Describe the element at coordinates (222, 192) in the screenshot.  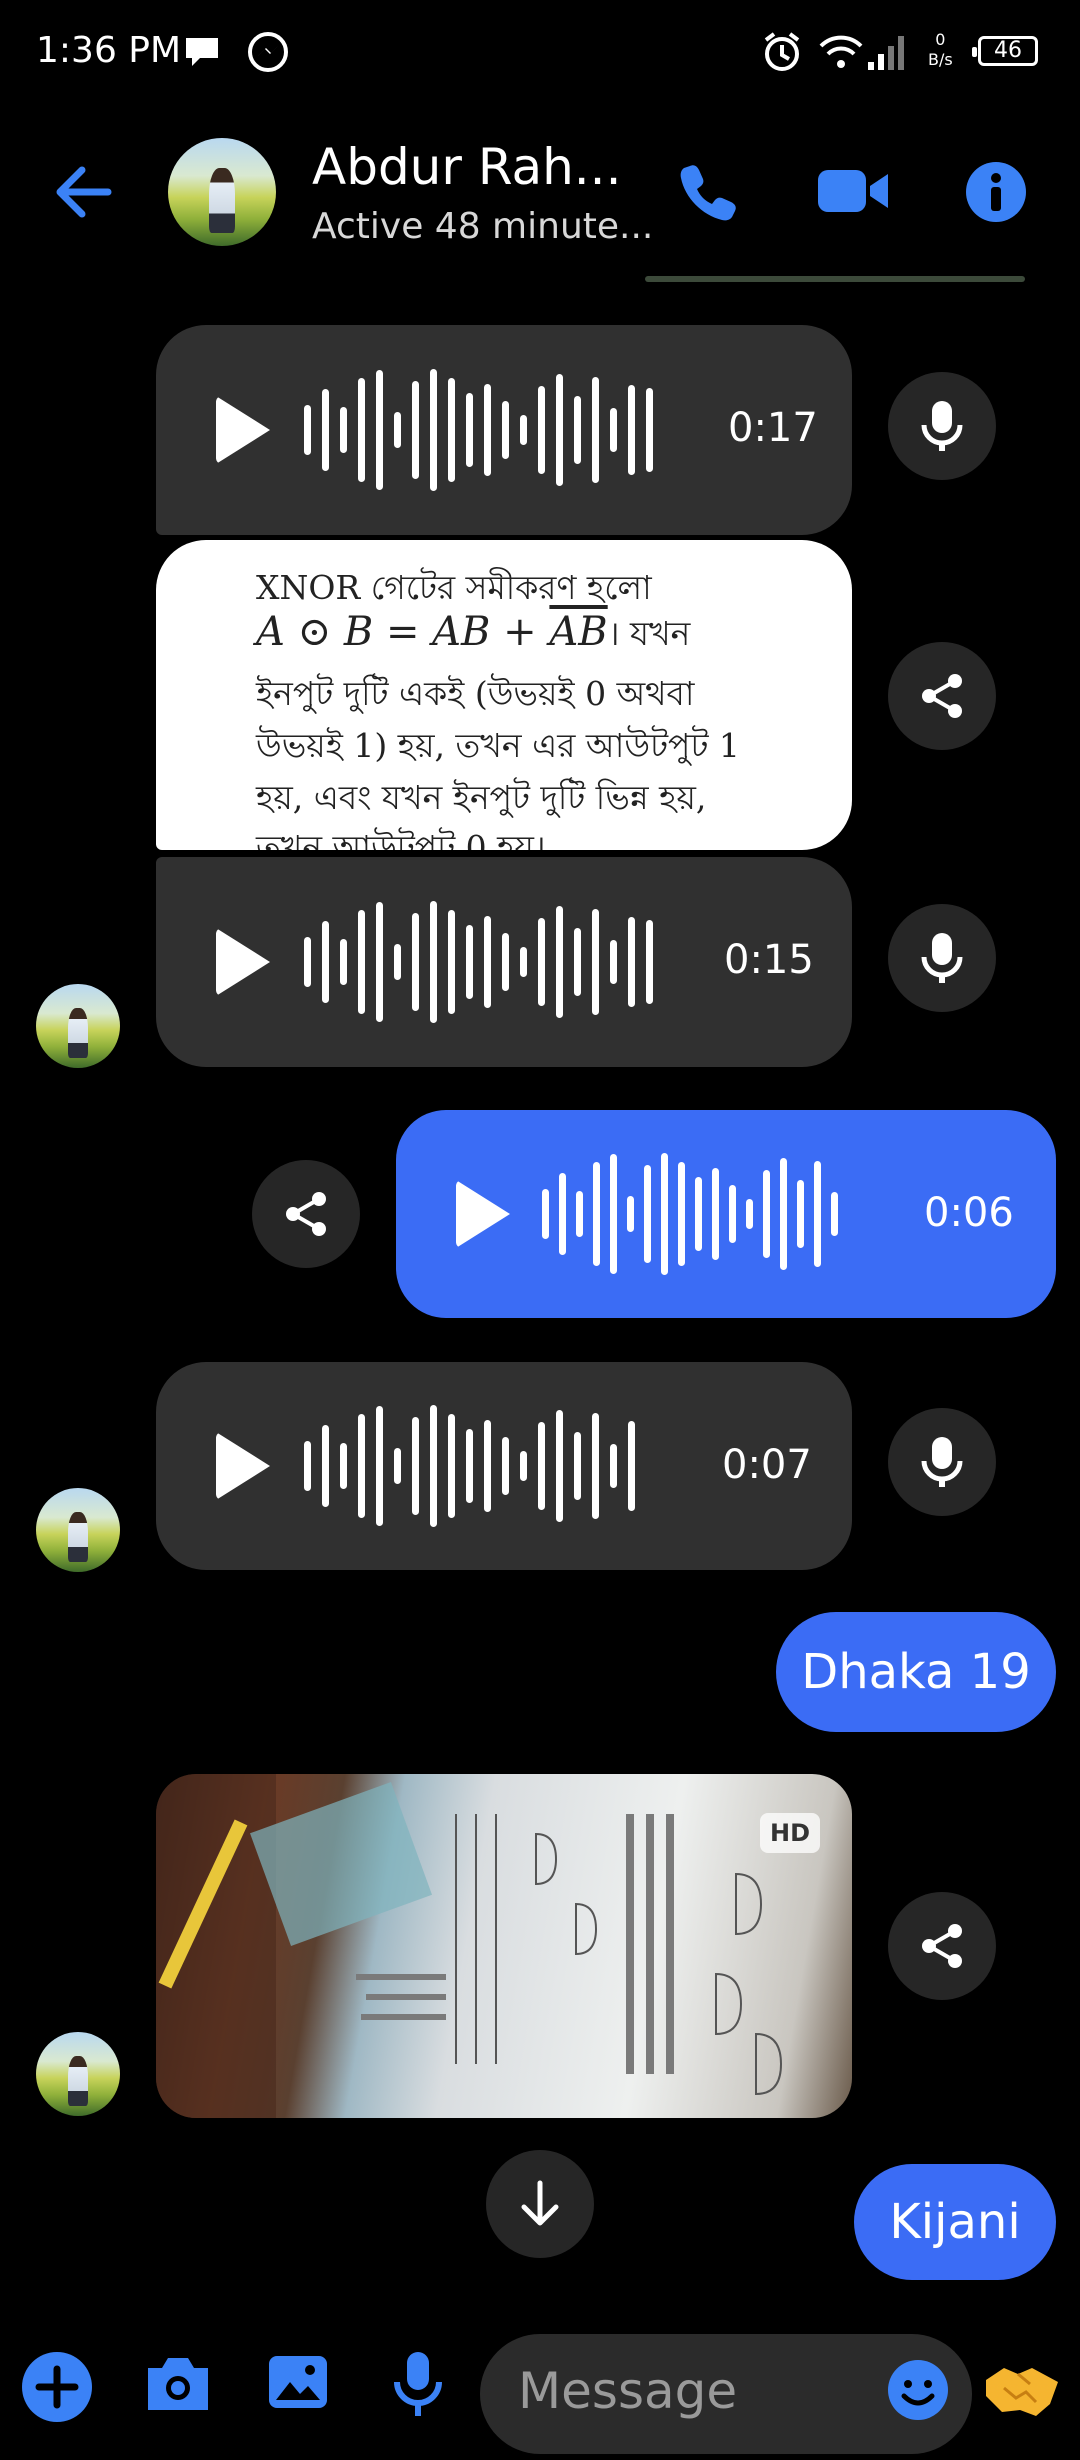
I see `contact-avatar` at that location.